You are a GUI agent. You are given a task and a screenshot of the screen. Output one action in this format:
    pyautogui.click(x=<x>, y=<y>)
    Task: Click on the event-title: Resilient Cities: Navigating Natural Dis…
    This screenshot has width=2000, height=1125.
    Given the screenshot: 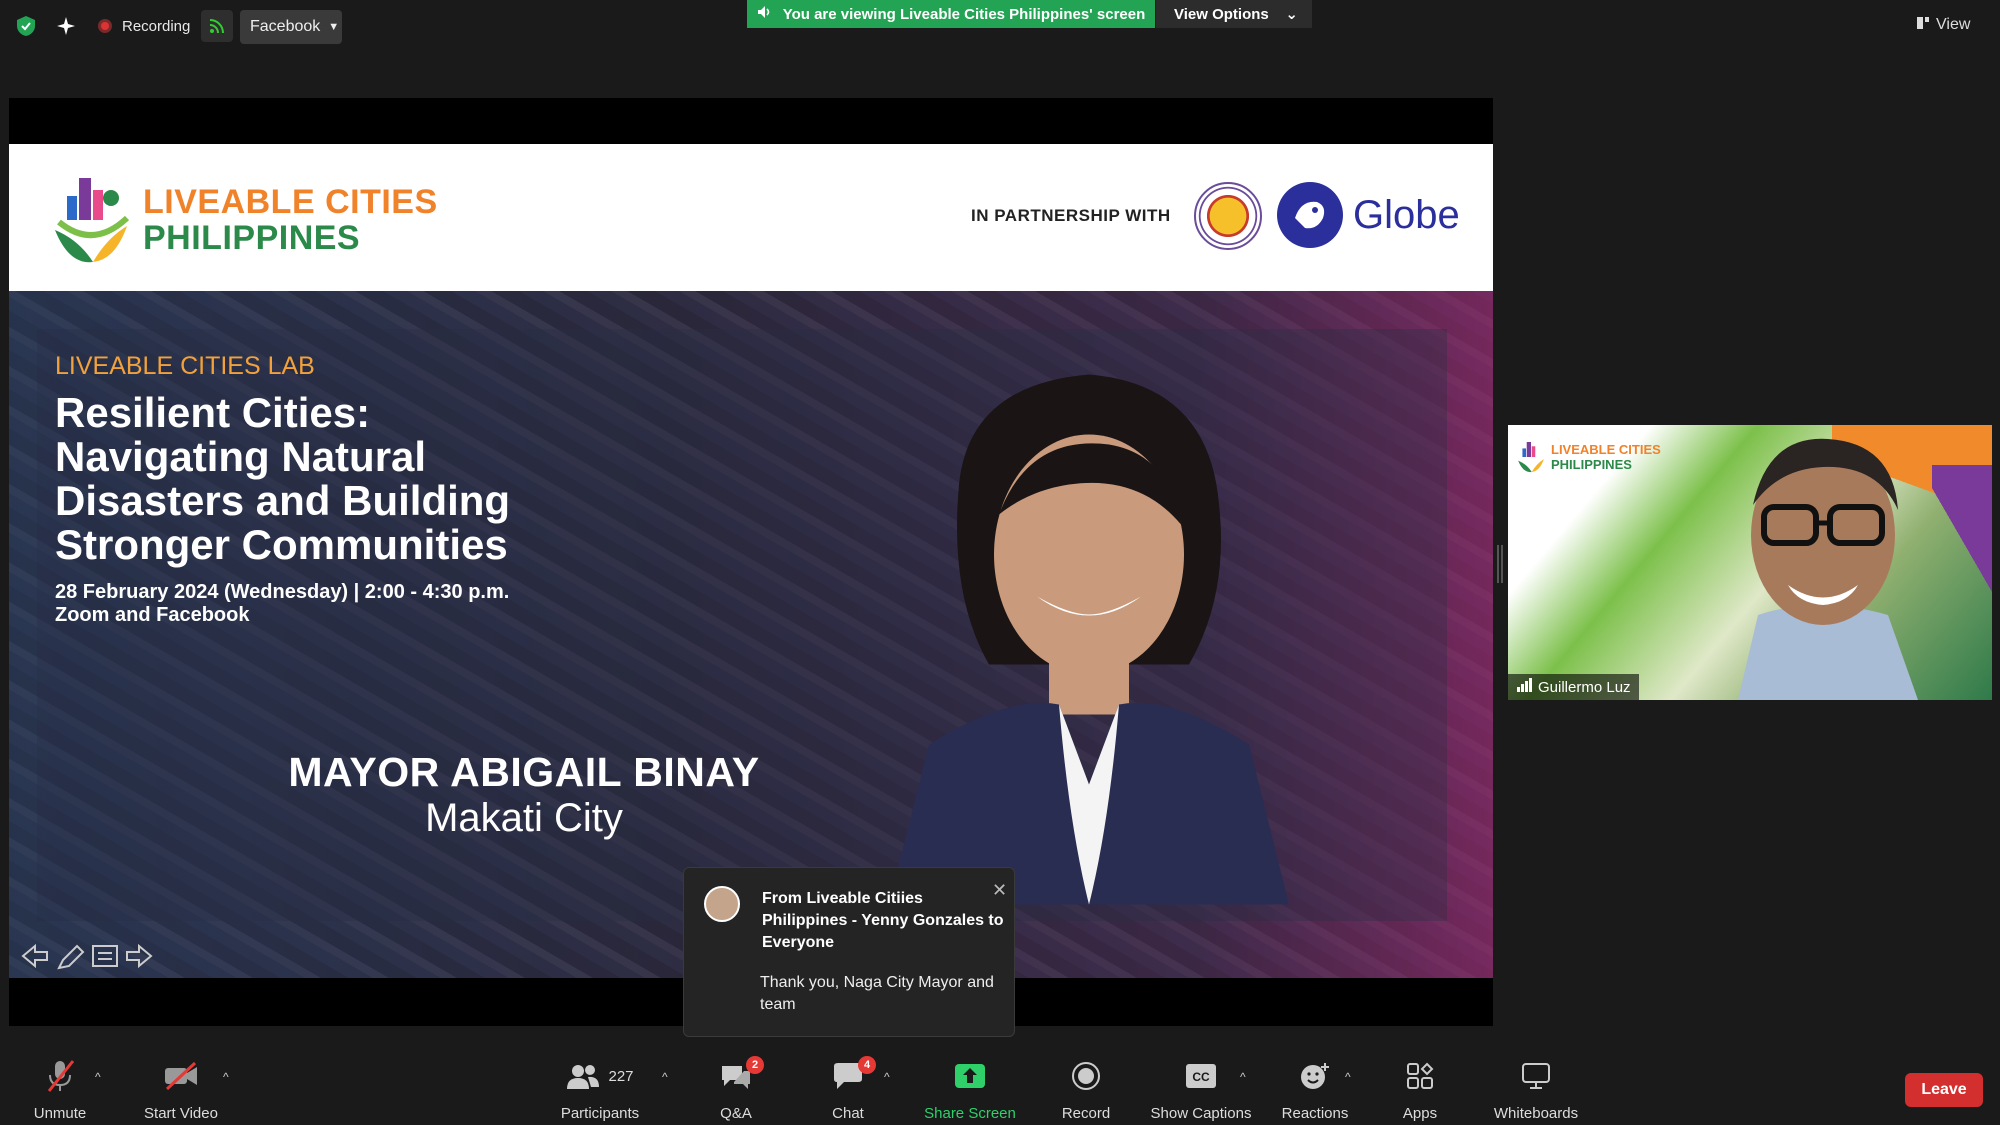 What is the action you would take?
    pyautogui.click(x=405, y=479)
    